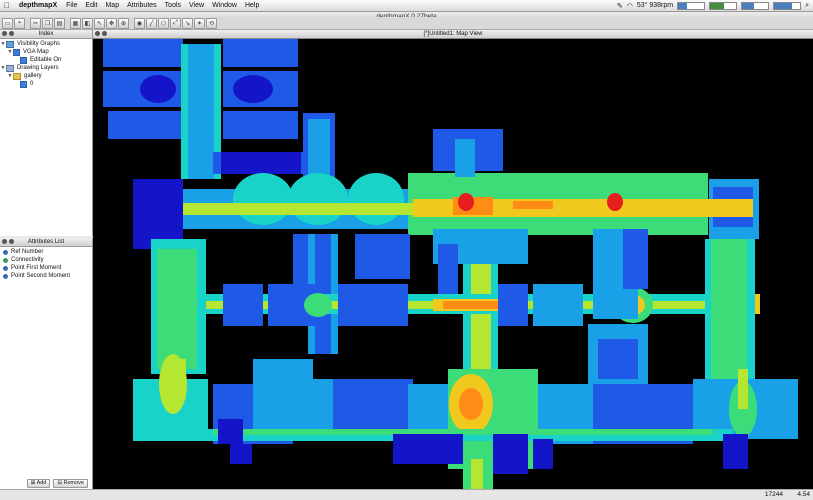  I want to click on cut-icon: ✂, so click(35, 23).